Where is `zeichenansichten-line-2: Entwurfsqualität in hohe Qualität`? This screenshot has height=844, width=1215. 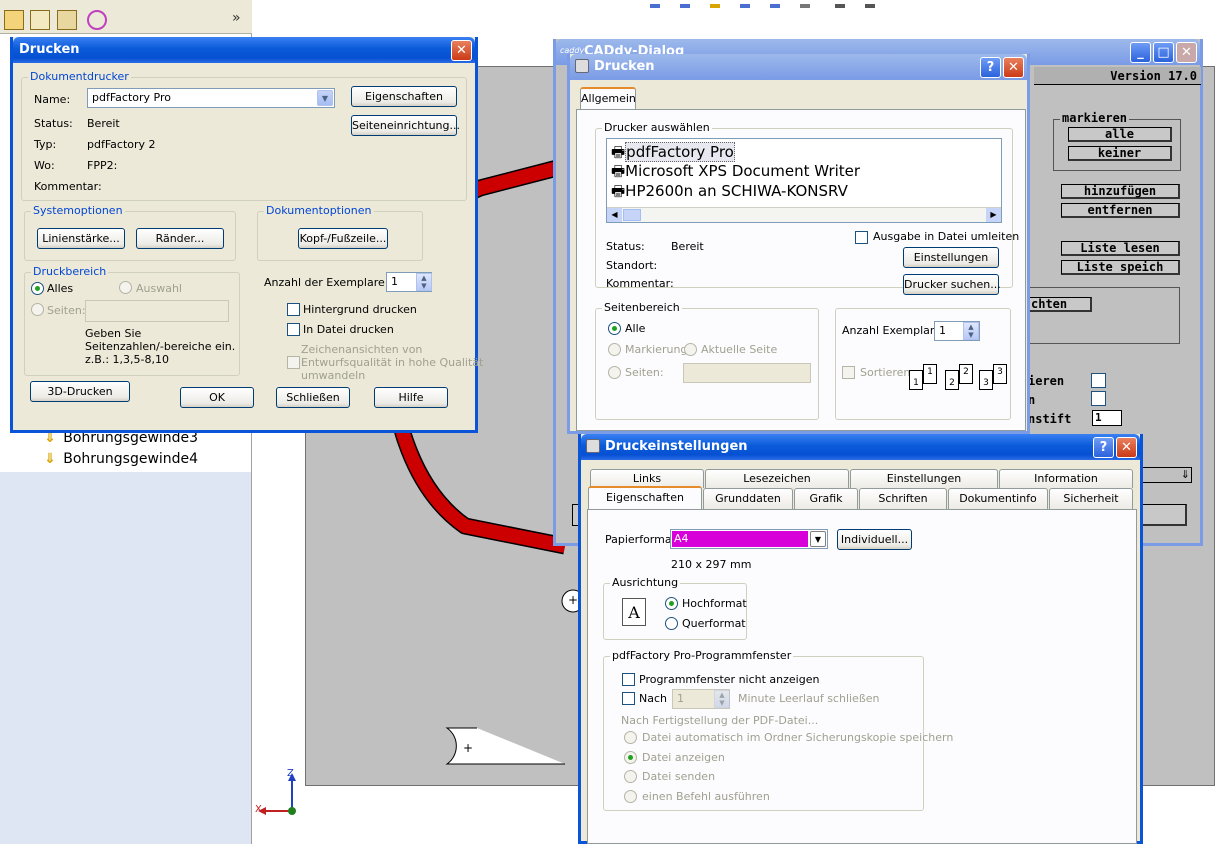 zeichenansichten-line-2: Entwurfsqualität in hohe Qualität is located at coordinates (392, 362).